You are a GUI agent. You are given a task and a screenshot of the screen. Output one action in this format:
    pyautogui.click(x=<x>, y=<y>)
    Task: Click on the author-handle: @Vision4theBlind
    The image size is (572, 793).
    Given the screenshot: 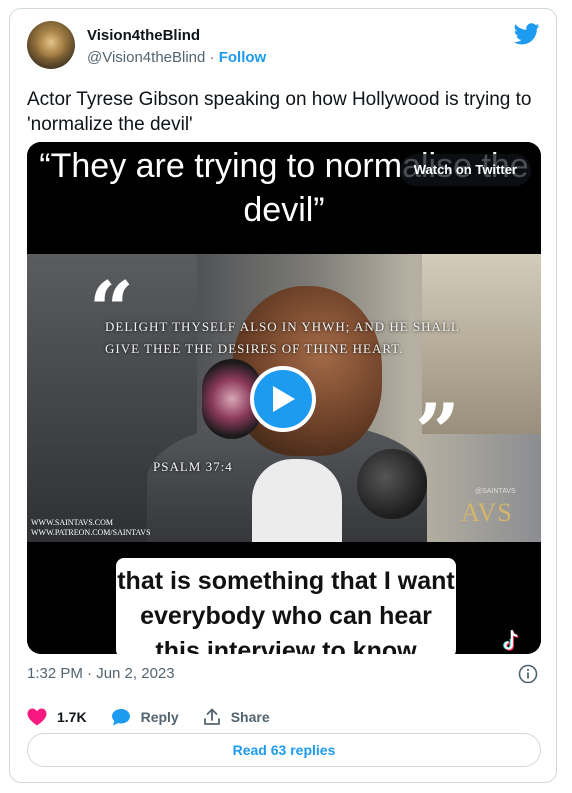 What is the action you would take?
    pyautogui.click(x=146, y=57)
    